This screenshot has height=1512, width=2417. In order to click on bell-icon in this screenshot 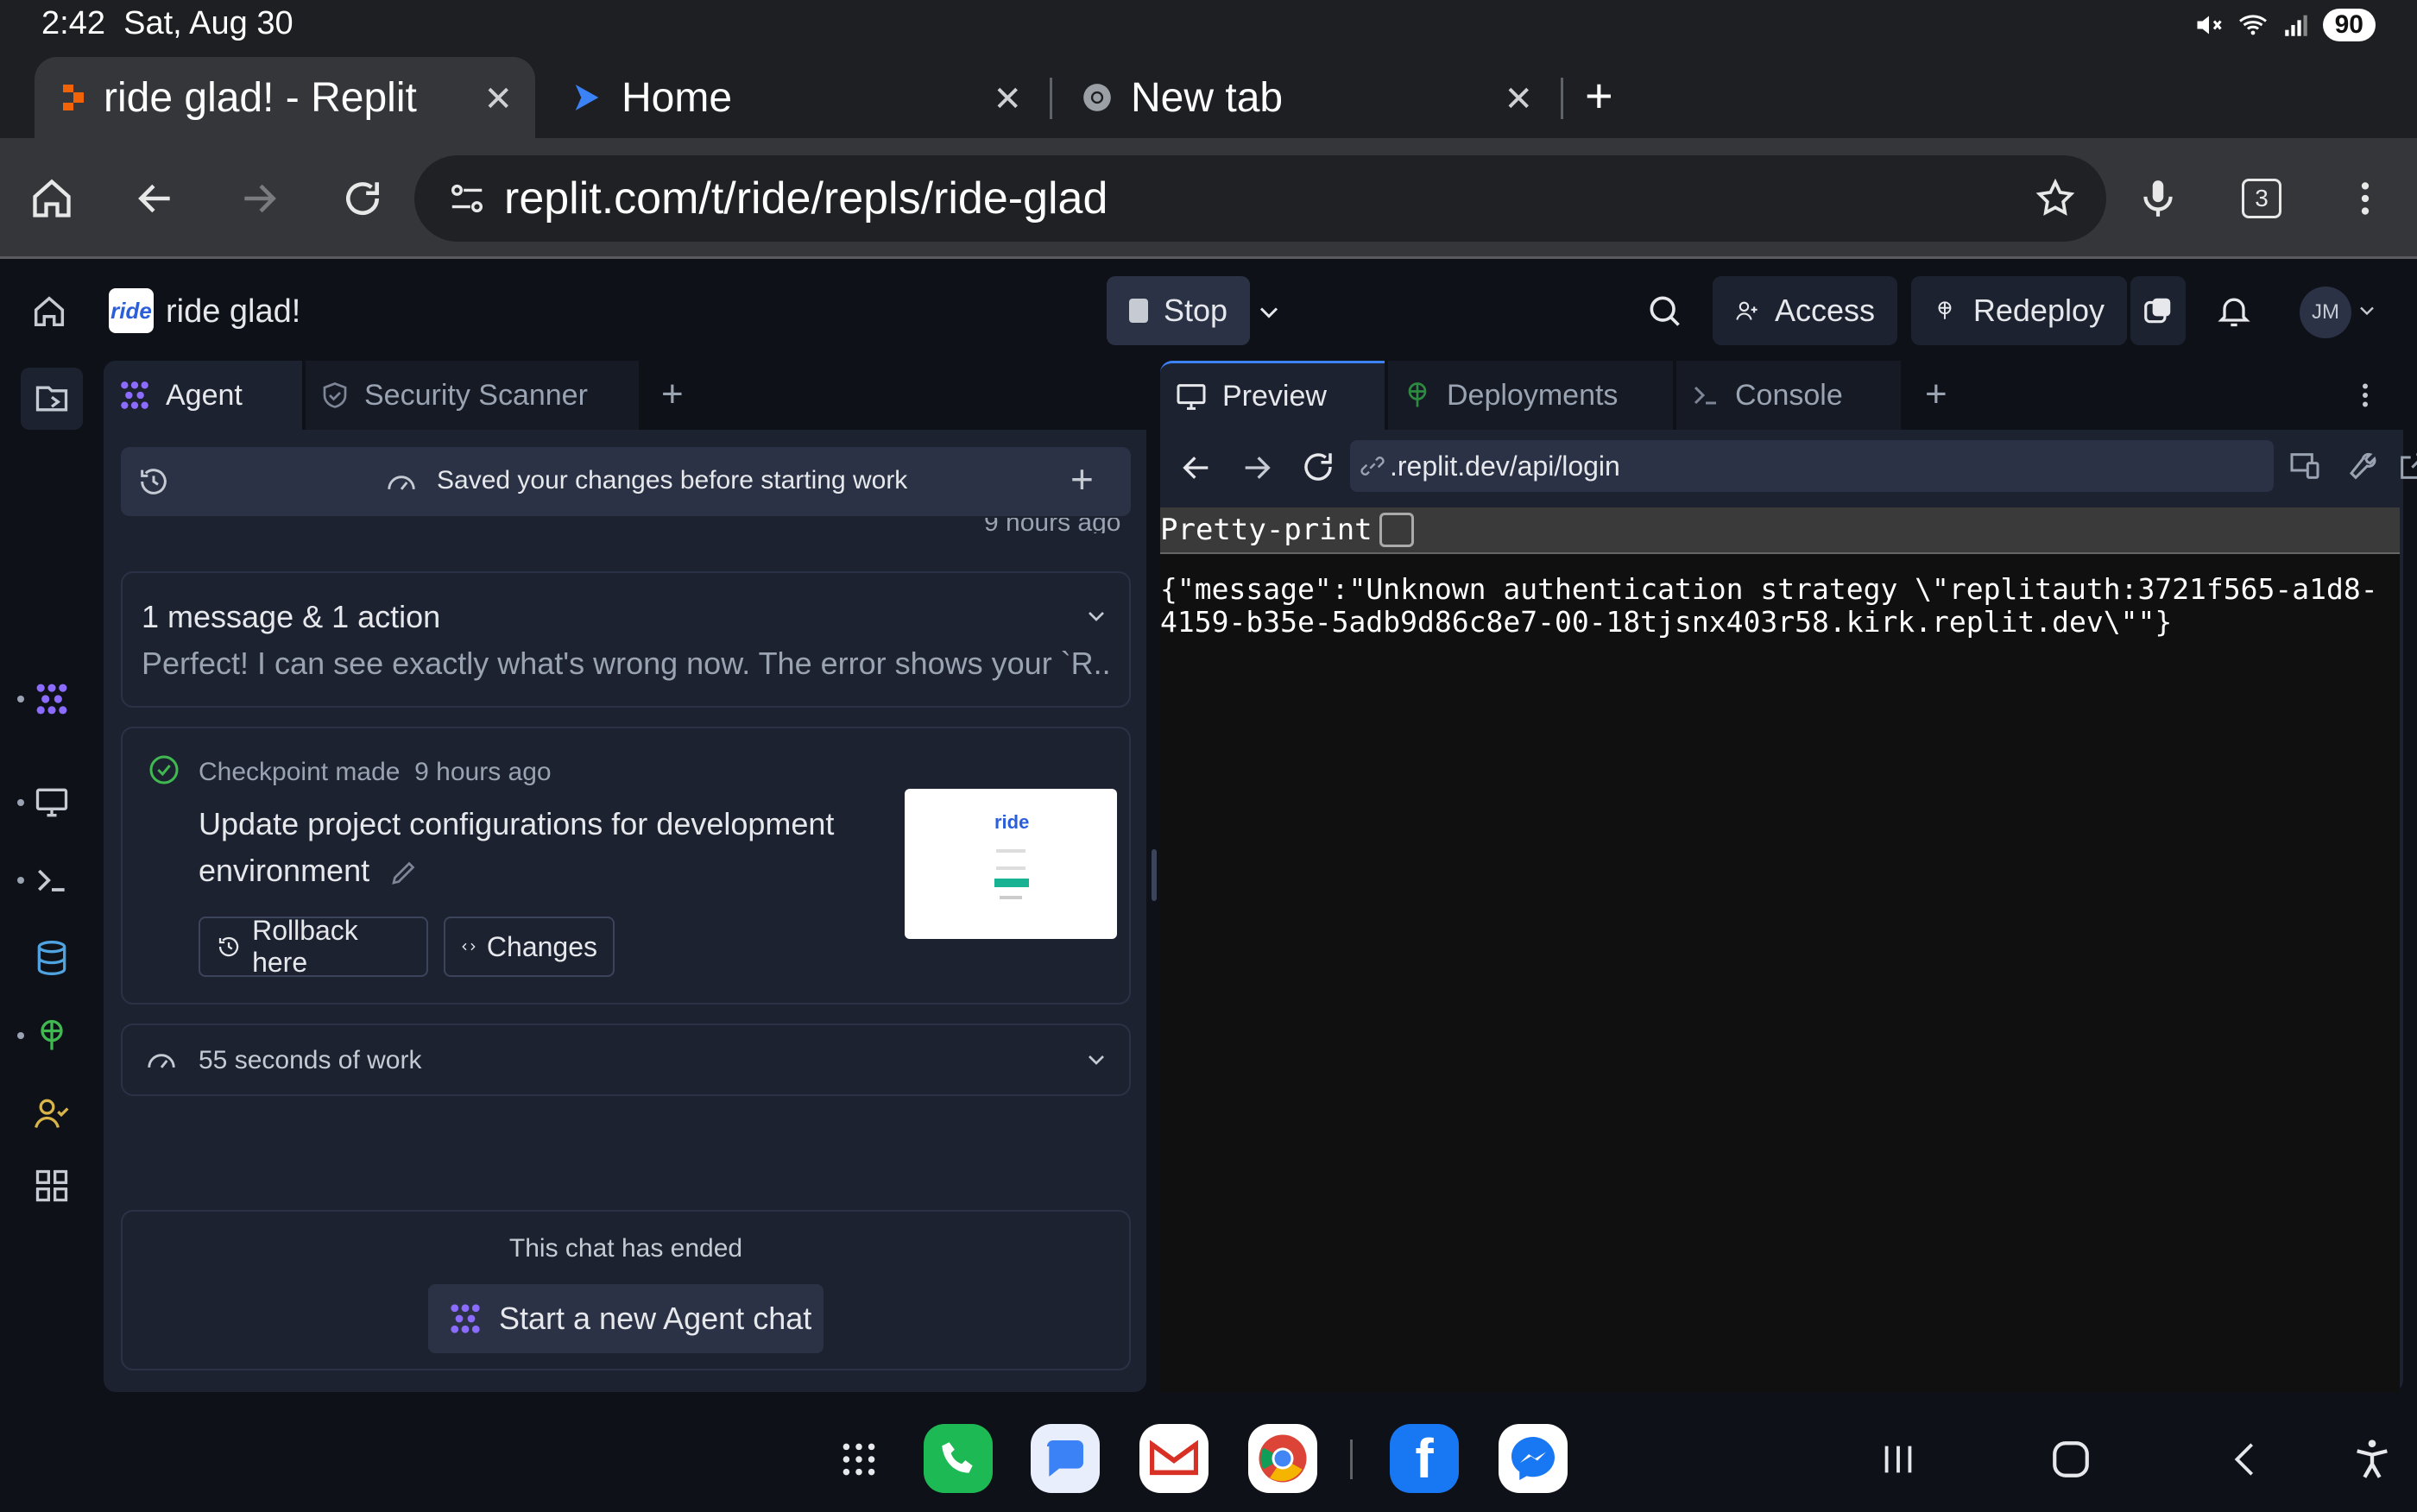, I will do `click(2234, 311)`.